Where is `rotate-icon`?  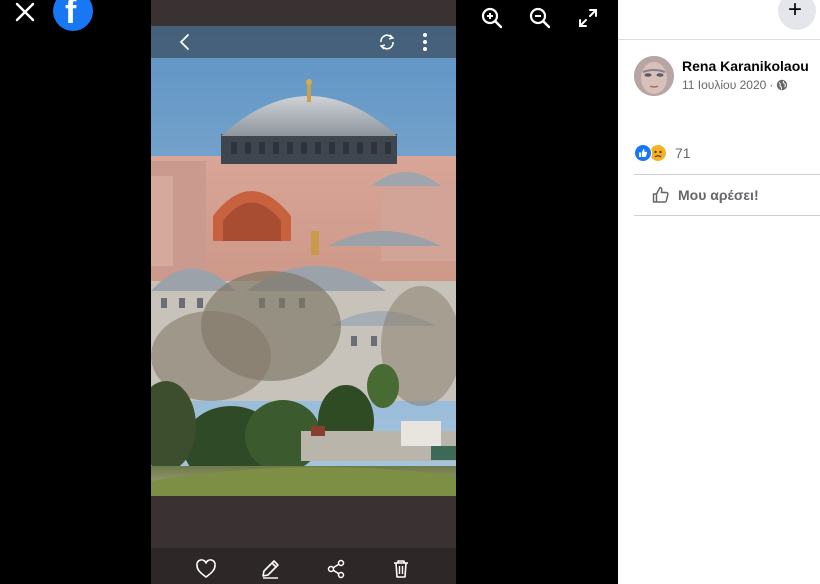
rotate-icon is located at coordinates (387, 42).